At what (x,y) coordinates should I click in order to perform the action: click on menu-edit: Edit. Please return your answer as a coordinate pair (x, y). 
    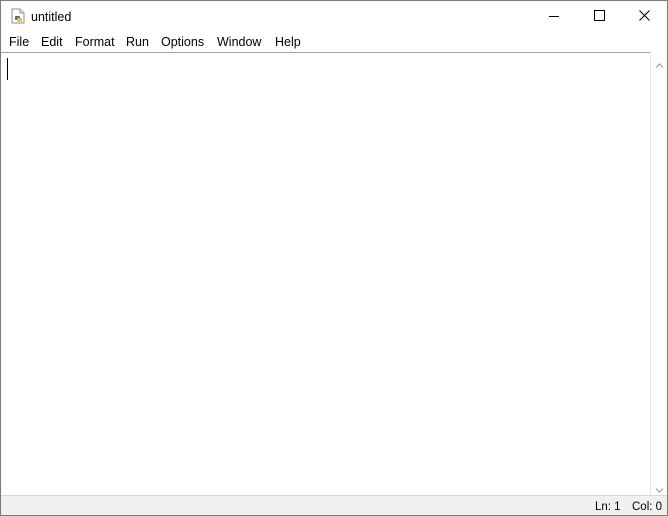
    Looking at the image, I should click on (52, 42).